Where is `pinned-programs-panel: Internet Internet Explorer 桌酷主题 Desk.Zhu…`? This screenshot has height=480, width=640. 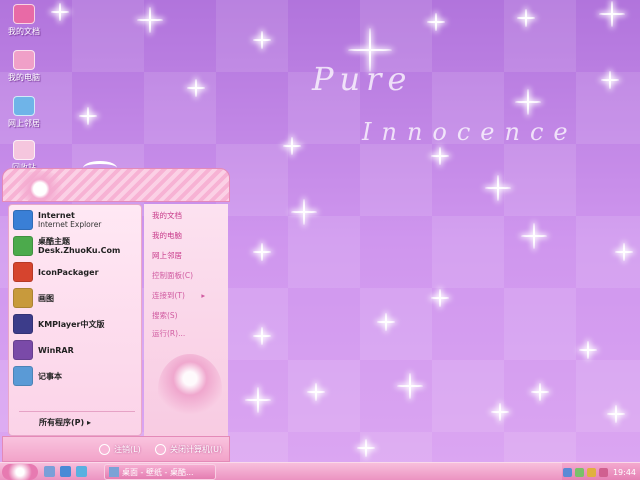
pinned-programs-panel: Internet Internet Explorer 桌酷主题 Desk.Zhu… is located at coordinates (75, 320).